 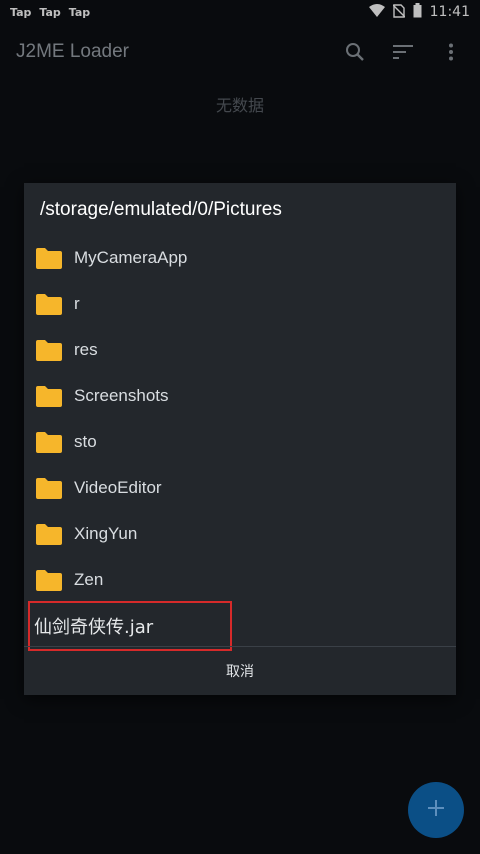 What do you see at coordinates (89, 579) in the screenshot?
I see `folder-name: Zen` at bounding box center [89, 579].